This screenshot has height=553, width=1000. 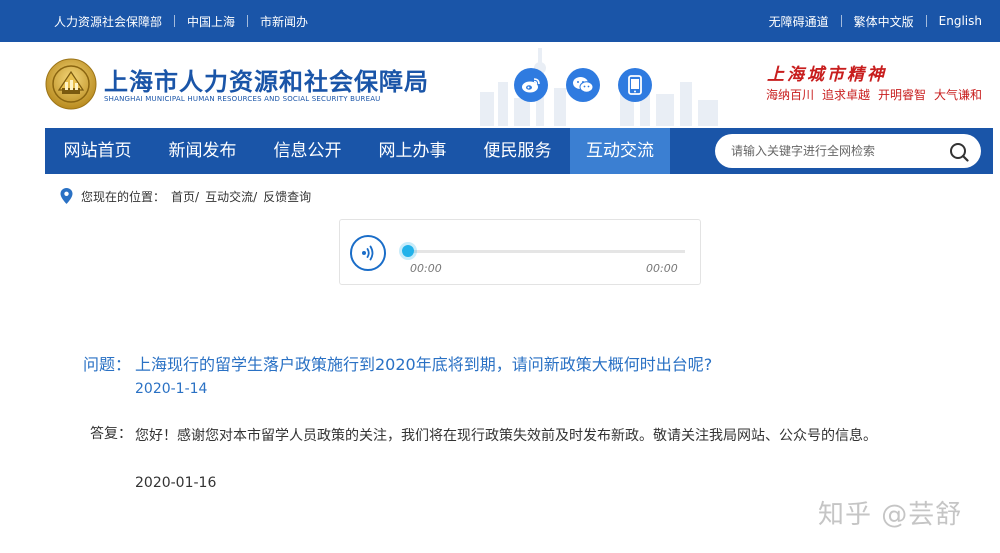 I want to click on breadcrumb: 您现在的位置： 首页/ 互动交流/ 反馈查询, so click(x=185, y=196).